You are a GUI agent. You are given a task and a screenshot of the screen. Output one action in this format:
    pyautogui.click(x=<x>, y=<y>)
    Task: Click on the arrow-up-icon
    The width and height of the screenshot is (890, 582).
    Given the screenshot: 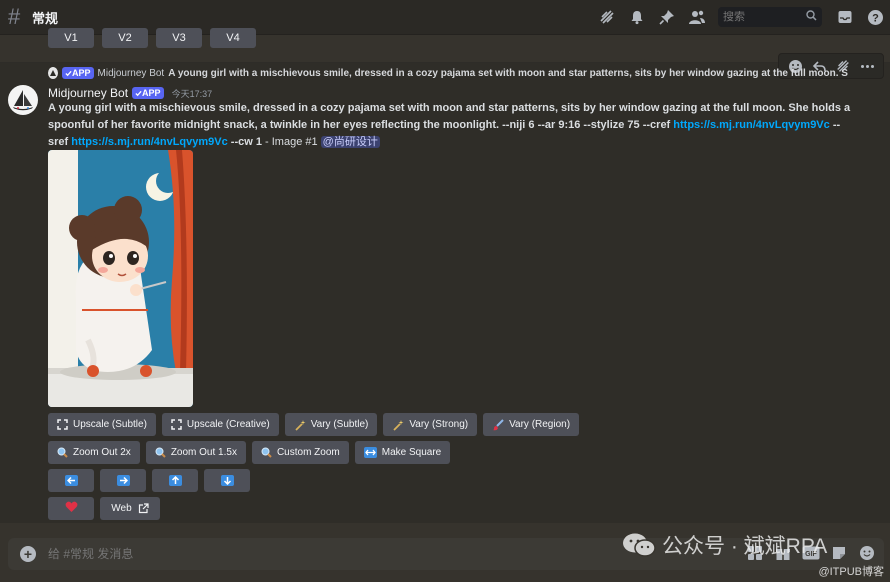 What is the action you would take?
    pyautogui.click(x=175, y=480)
    